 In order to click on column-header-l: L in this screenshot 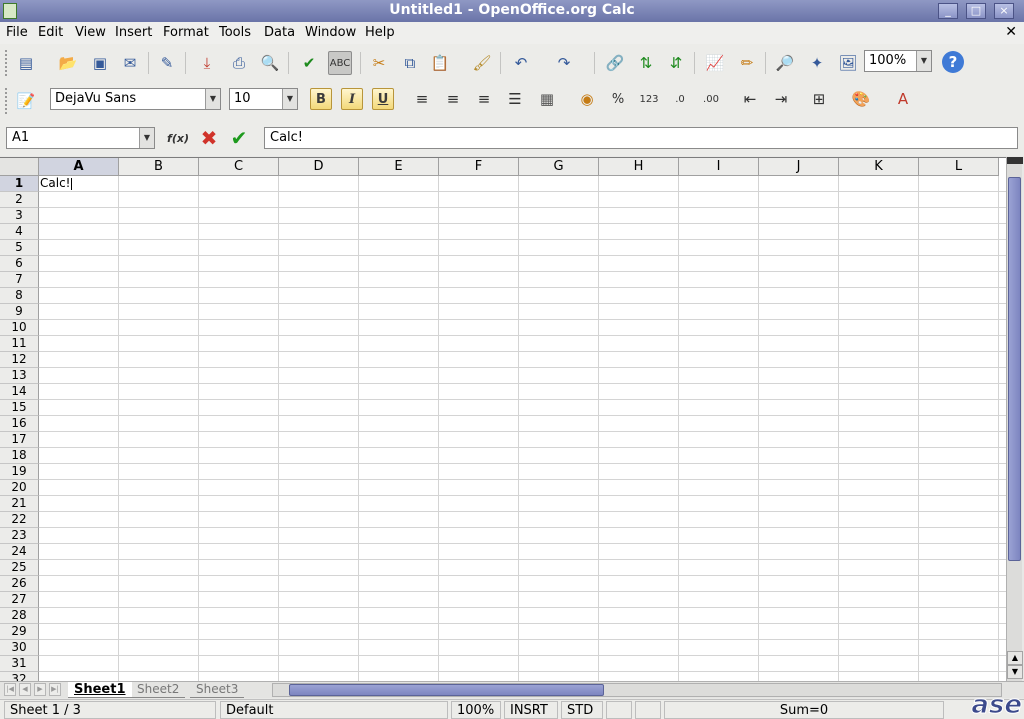, I will do `click(959, 167)`.